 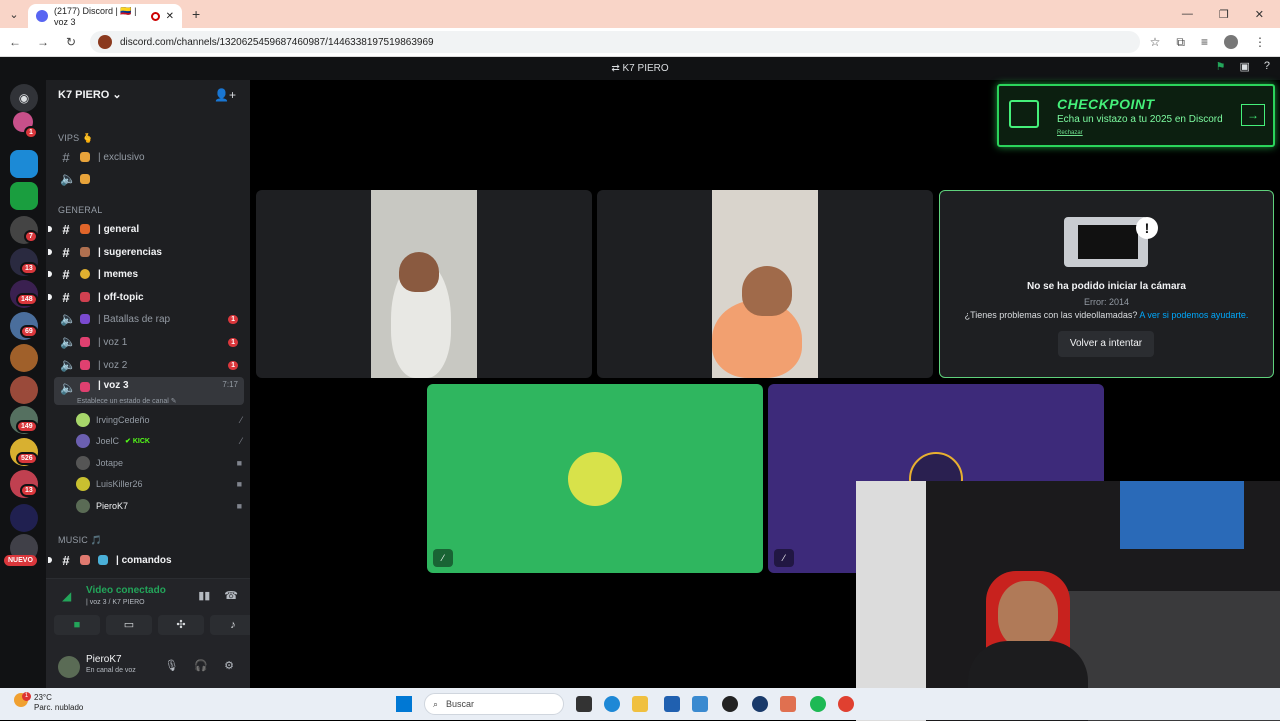 I want to click on bookmark-star-icon: ☆, so click(x=1155, y=42).